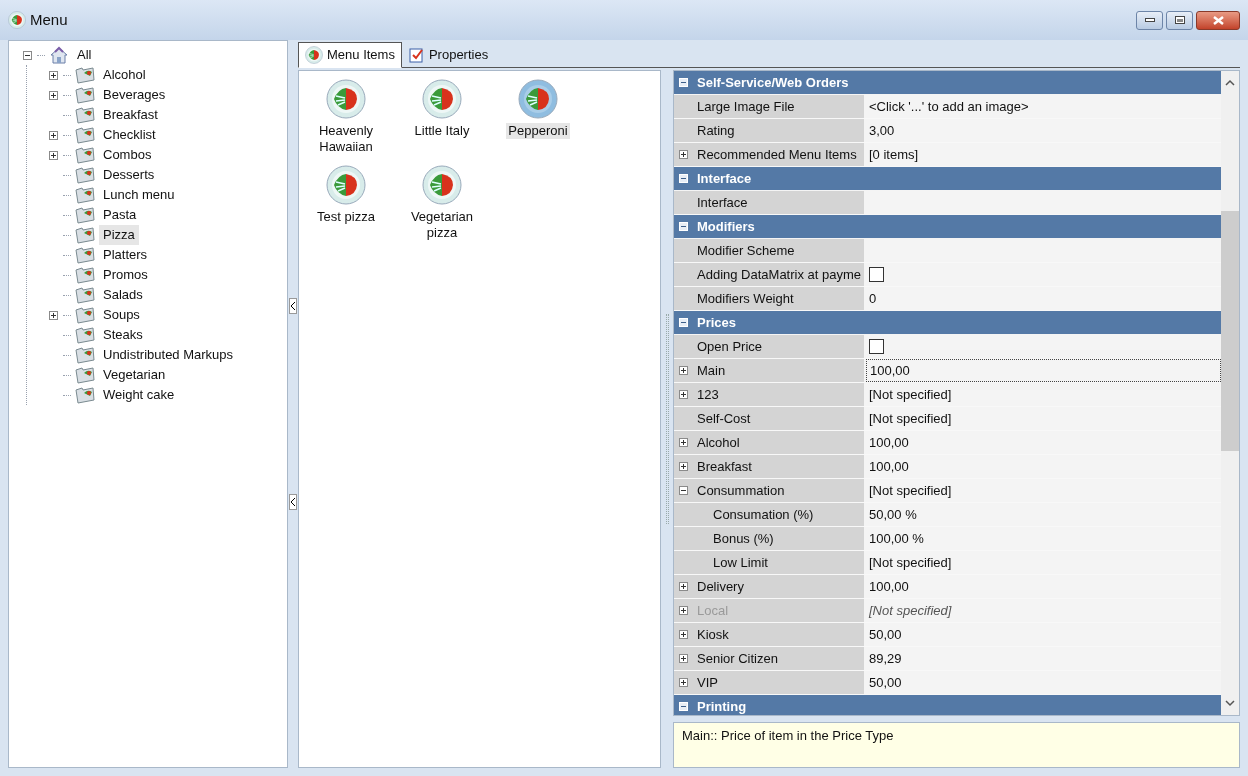 The width and height of the screenshot is (1248, 776). I want to click on tree-item: Weight cake, so click(139, 395).